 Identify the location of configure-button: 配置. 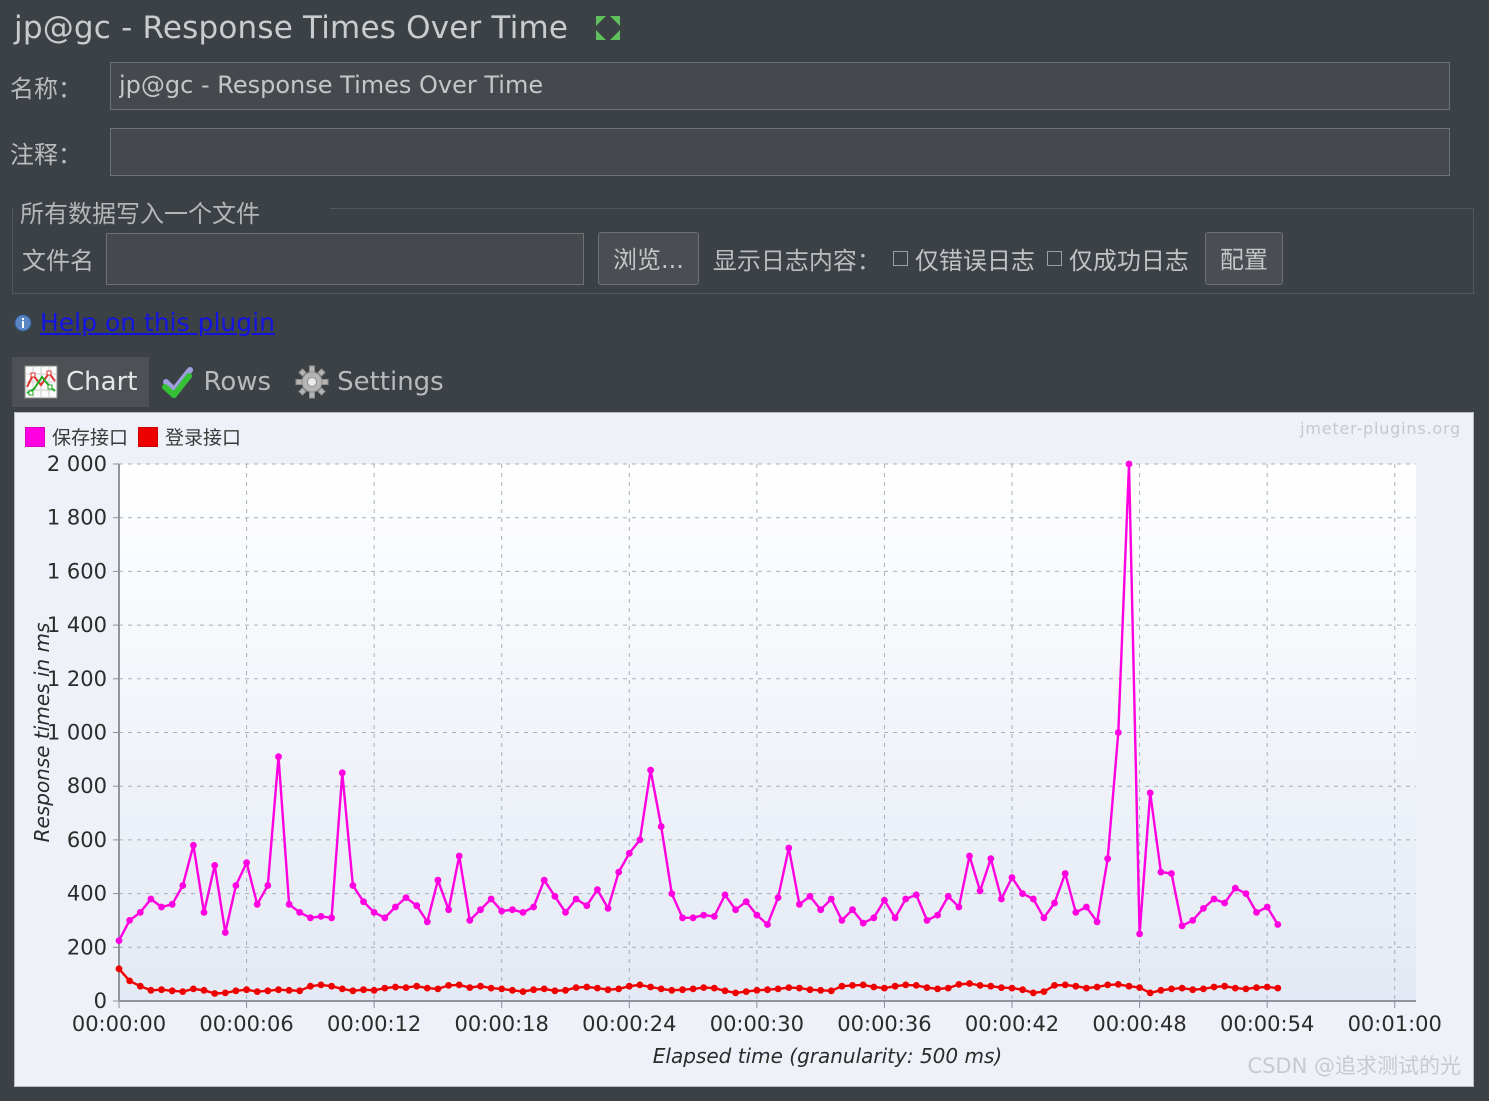
(1243, 258).